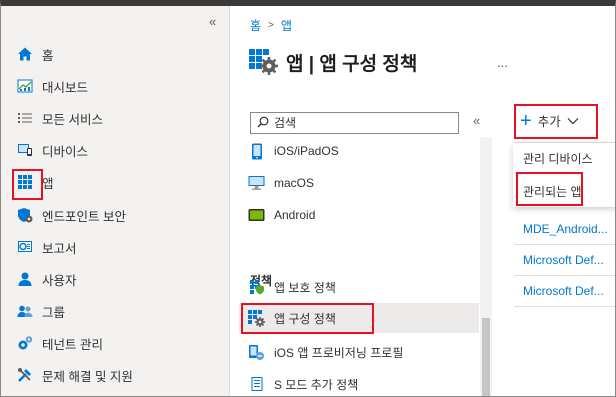  Describe the element at coordinates (305, 287) in the screenshot. I see `menu-item-label: 앱 보호 정책` at that location.